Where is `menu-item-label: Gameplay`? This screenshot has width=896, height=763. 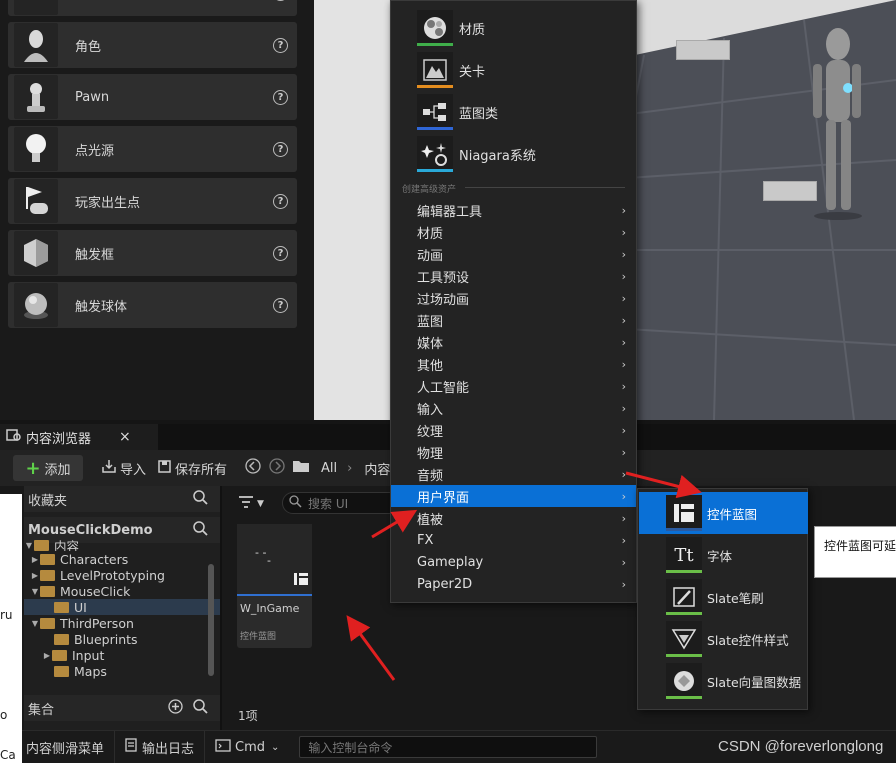 menu-item-label: Gameplay is located at coordinates (450, 562).